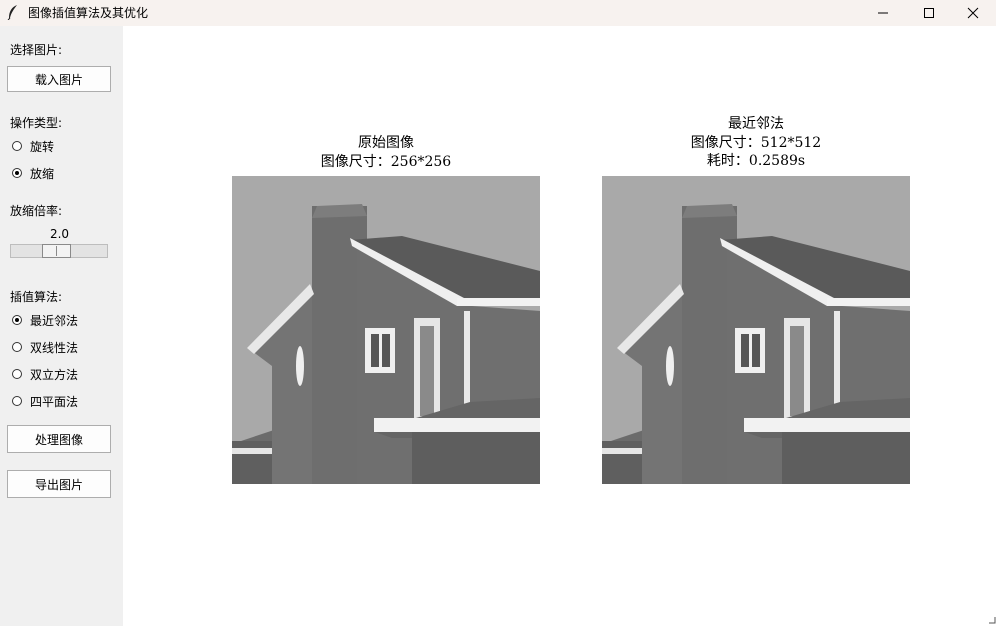 This screenshot has width=996, height=626. What do you see at coordinates (36, 50) in the screenshot?
I see `select-image-label: 选择图片:` at bounding box center [36, 50].